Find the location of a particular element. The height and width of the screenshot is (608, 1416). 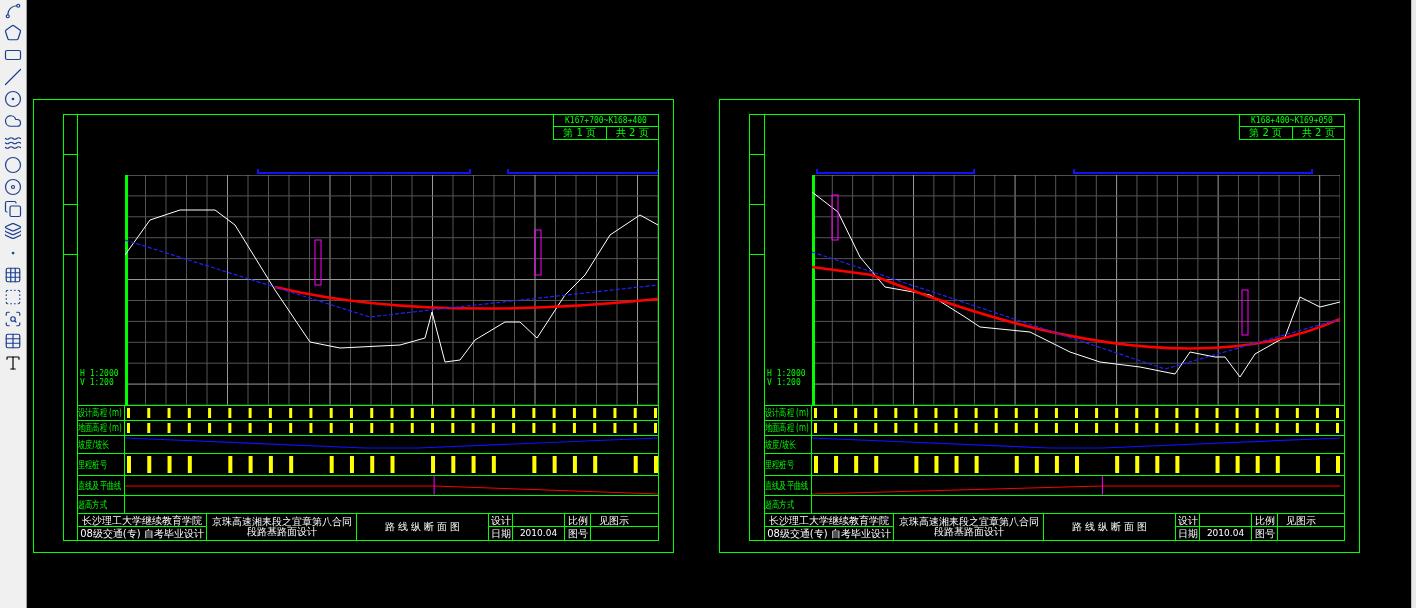

page-number: 第 2 页 is located at coordinates (1266, 133).